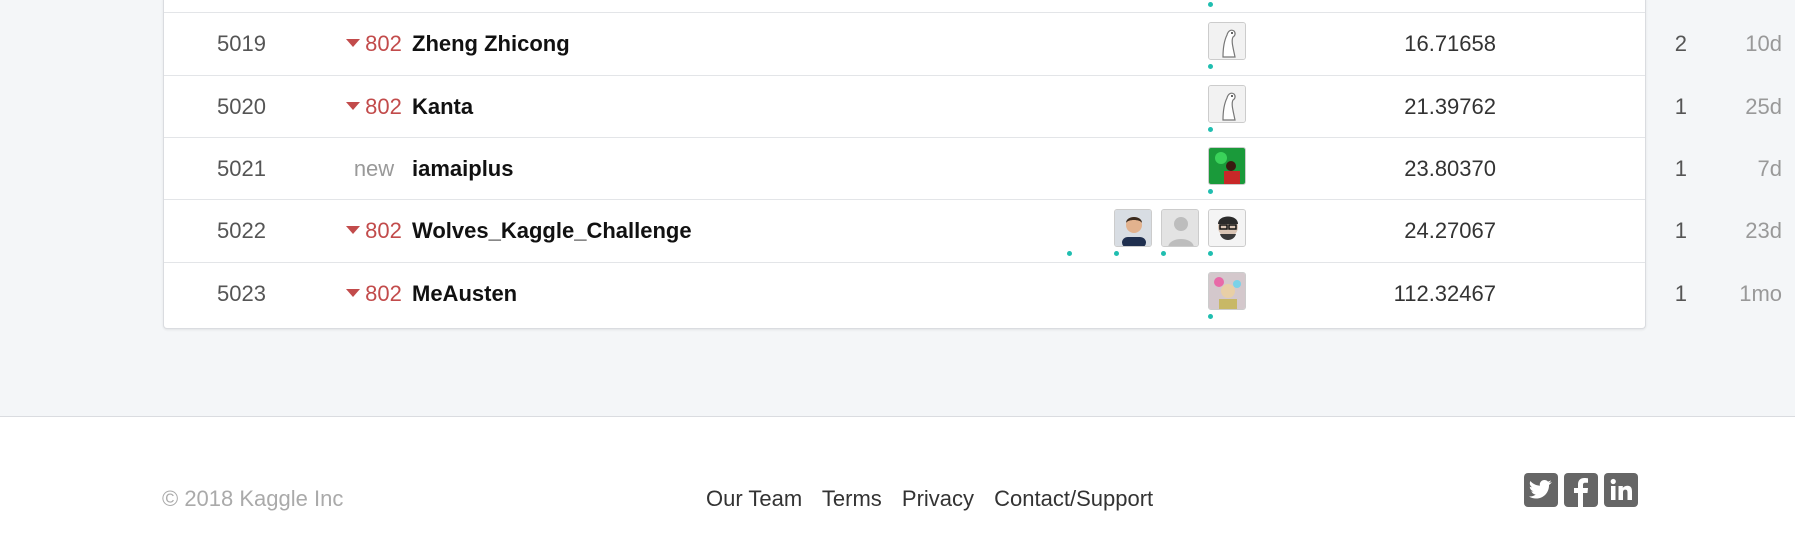  Describe the element at coordinates (973, 168) in the screenshot. I see `table-row: 5021 new iamaiplus 23.80370 1 7d` at that location.